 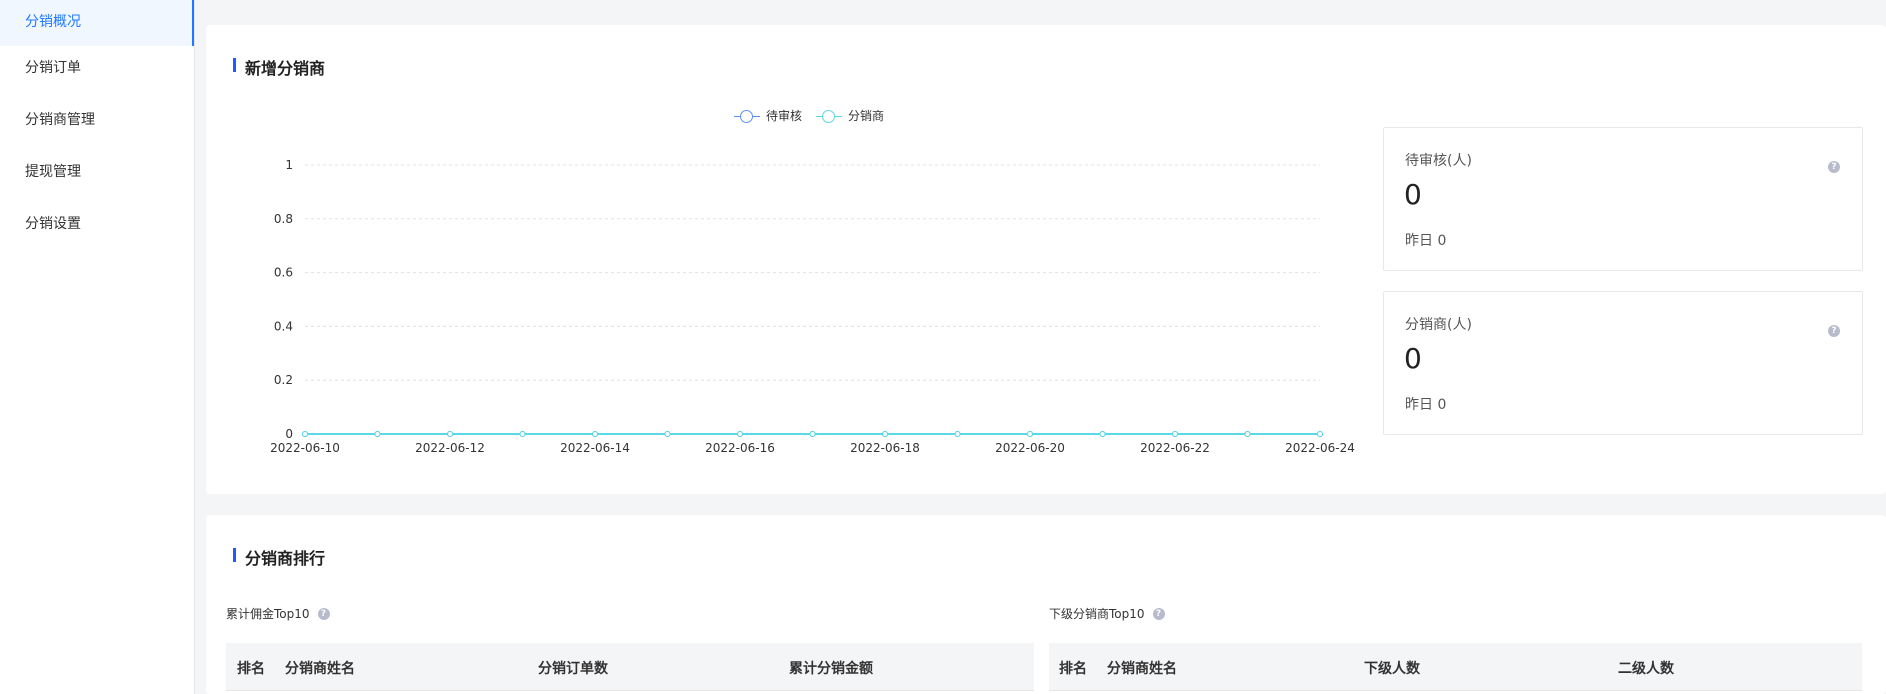 I want to click on stat-distributors-label: 分销商(人), so click(x=1438, y=325).